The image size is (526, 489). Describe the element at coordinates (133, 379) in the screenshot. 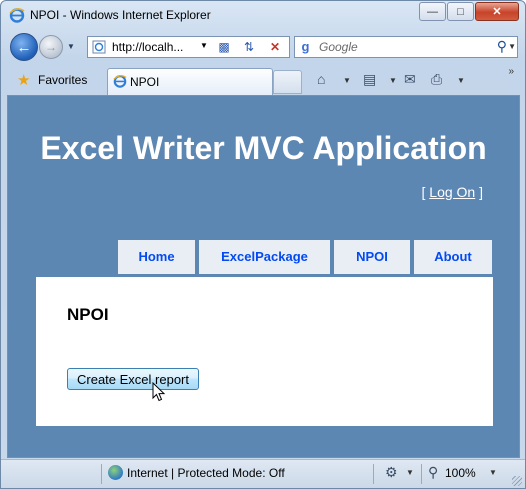

I see `create-excel-report-button: Create Excel report` at that location.